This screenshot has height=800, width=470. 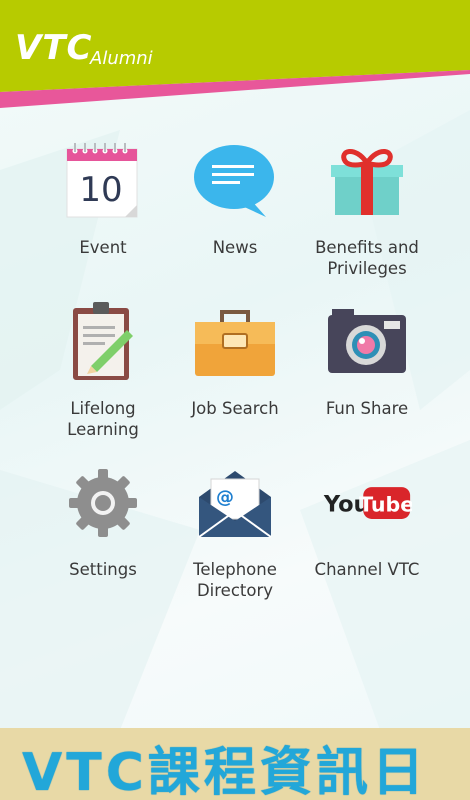 I want to click on menu-tile-lifelong-learning: Lifelong Learning, so click(x=103, y=373).